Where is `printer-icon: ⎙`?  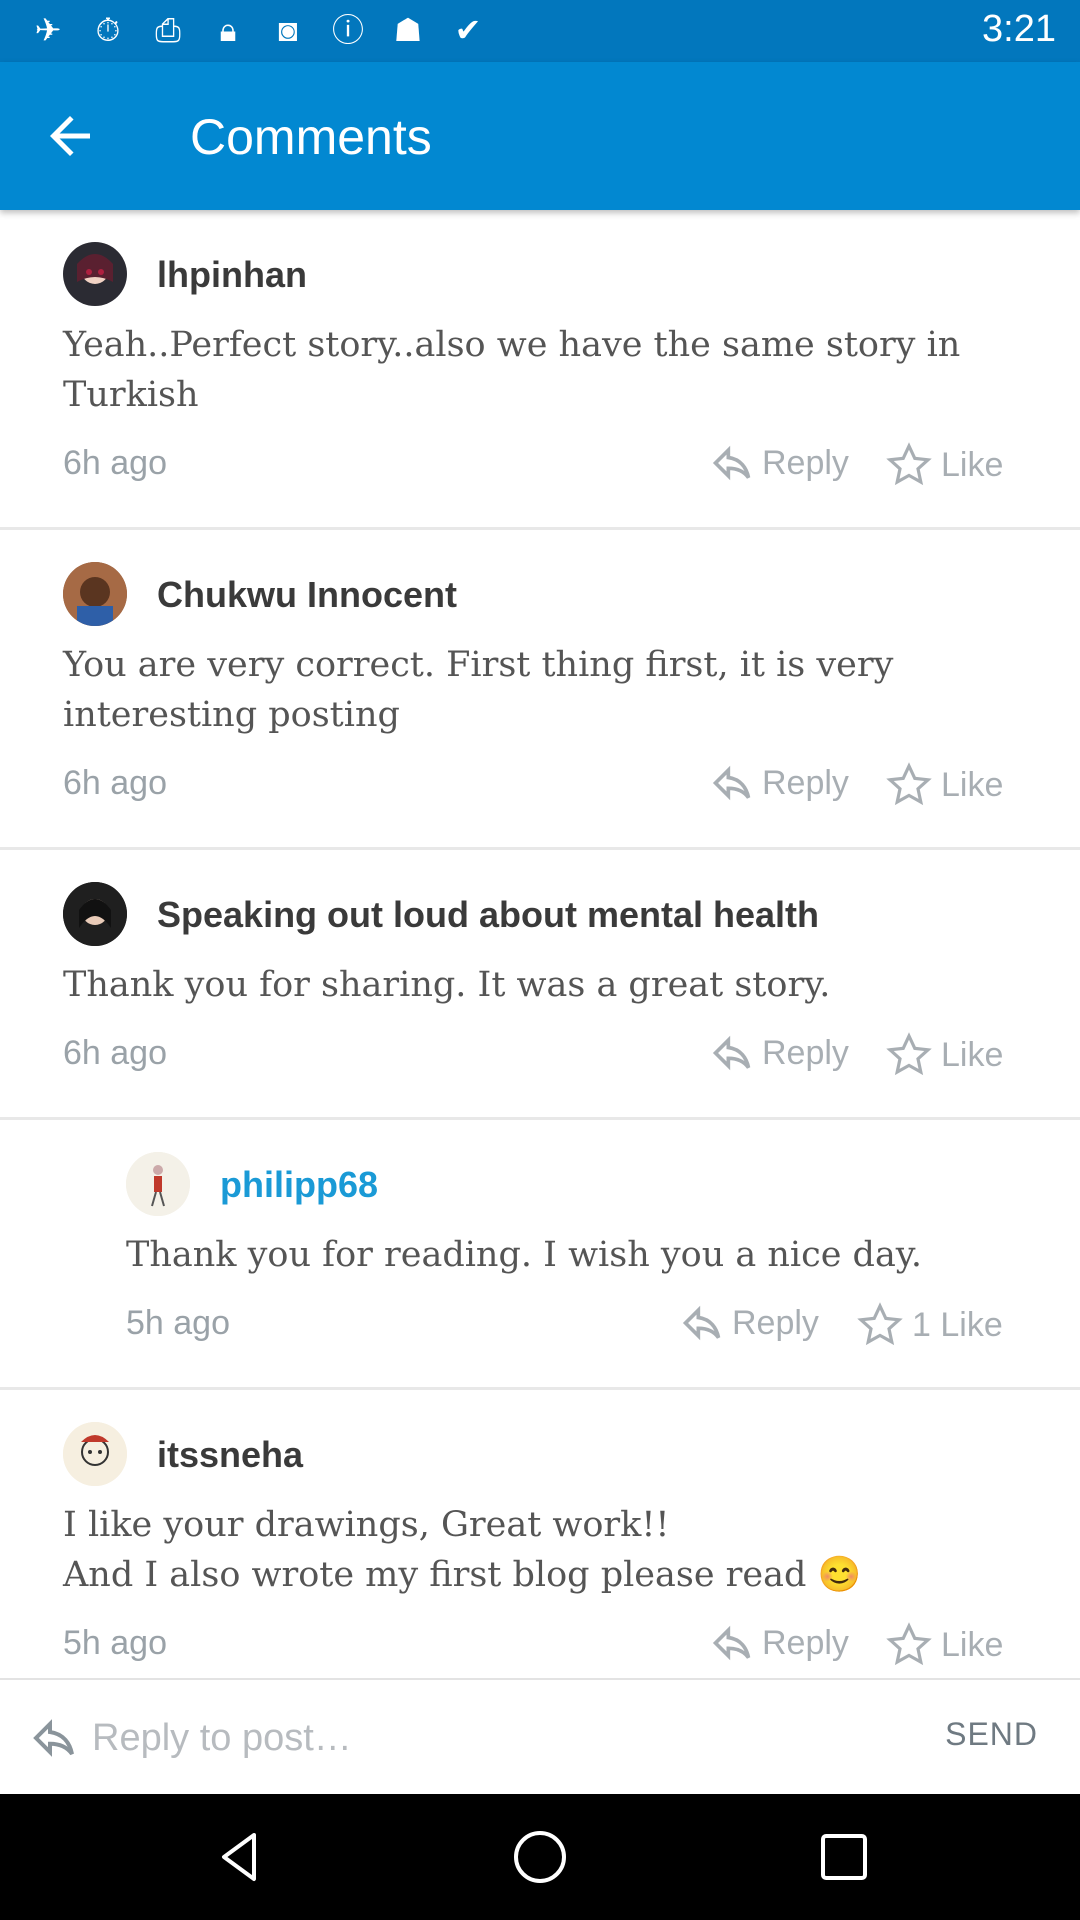
printer-icon: ⎙ is located at coordinates (168, 30).